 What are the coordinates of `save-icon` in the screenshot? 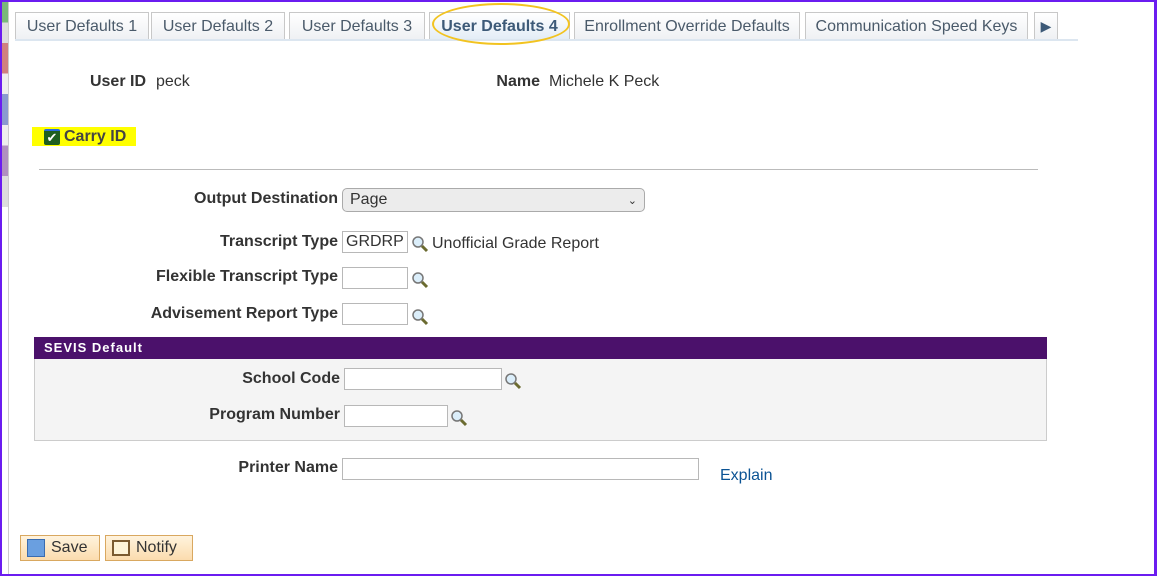 It's located at (36, 548).